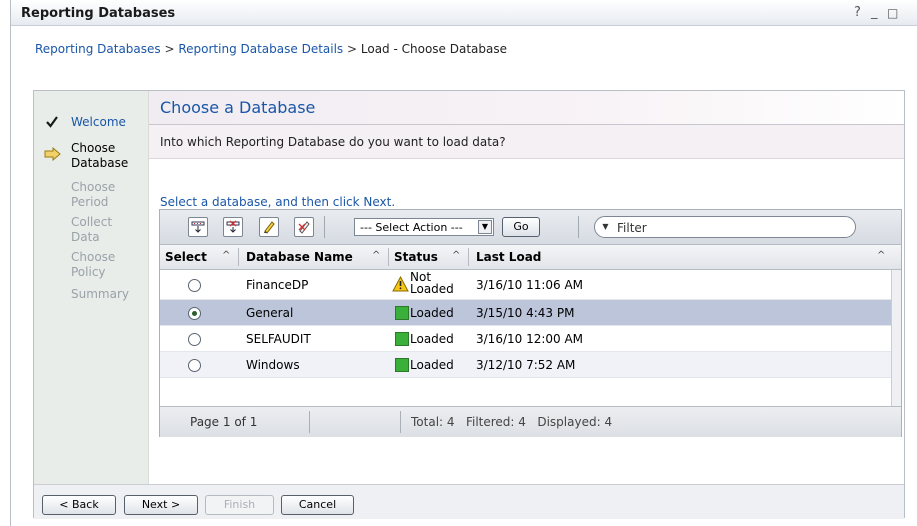  Describe the element at coordinates (304, 227) in the screenshot. I see `clear-edit-icon` at that location.